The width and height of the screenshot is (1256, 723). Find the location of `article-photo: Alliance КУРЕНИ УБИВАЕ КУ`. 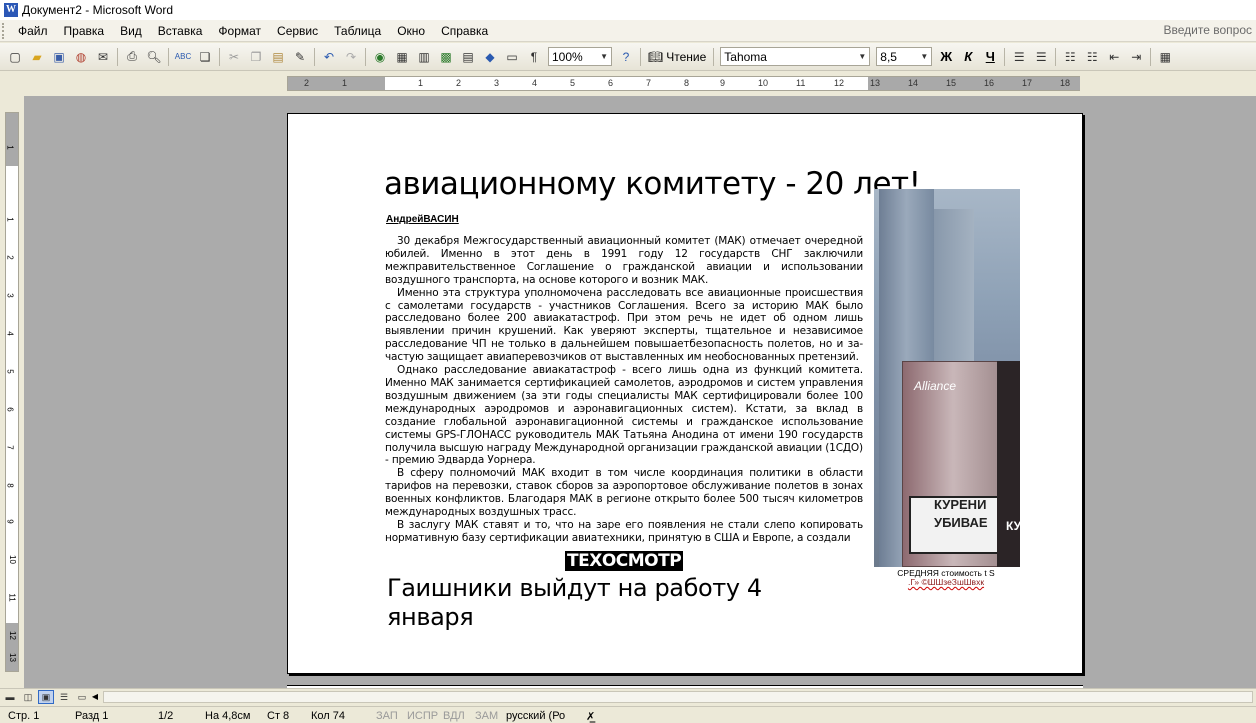

article-photo: Alliance КУРЕНИ УБИВАЕ КУ is located at coordinates (947, 378).